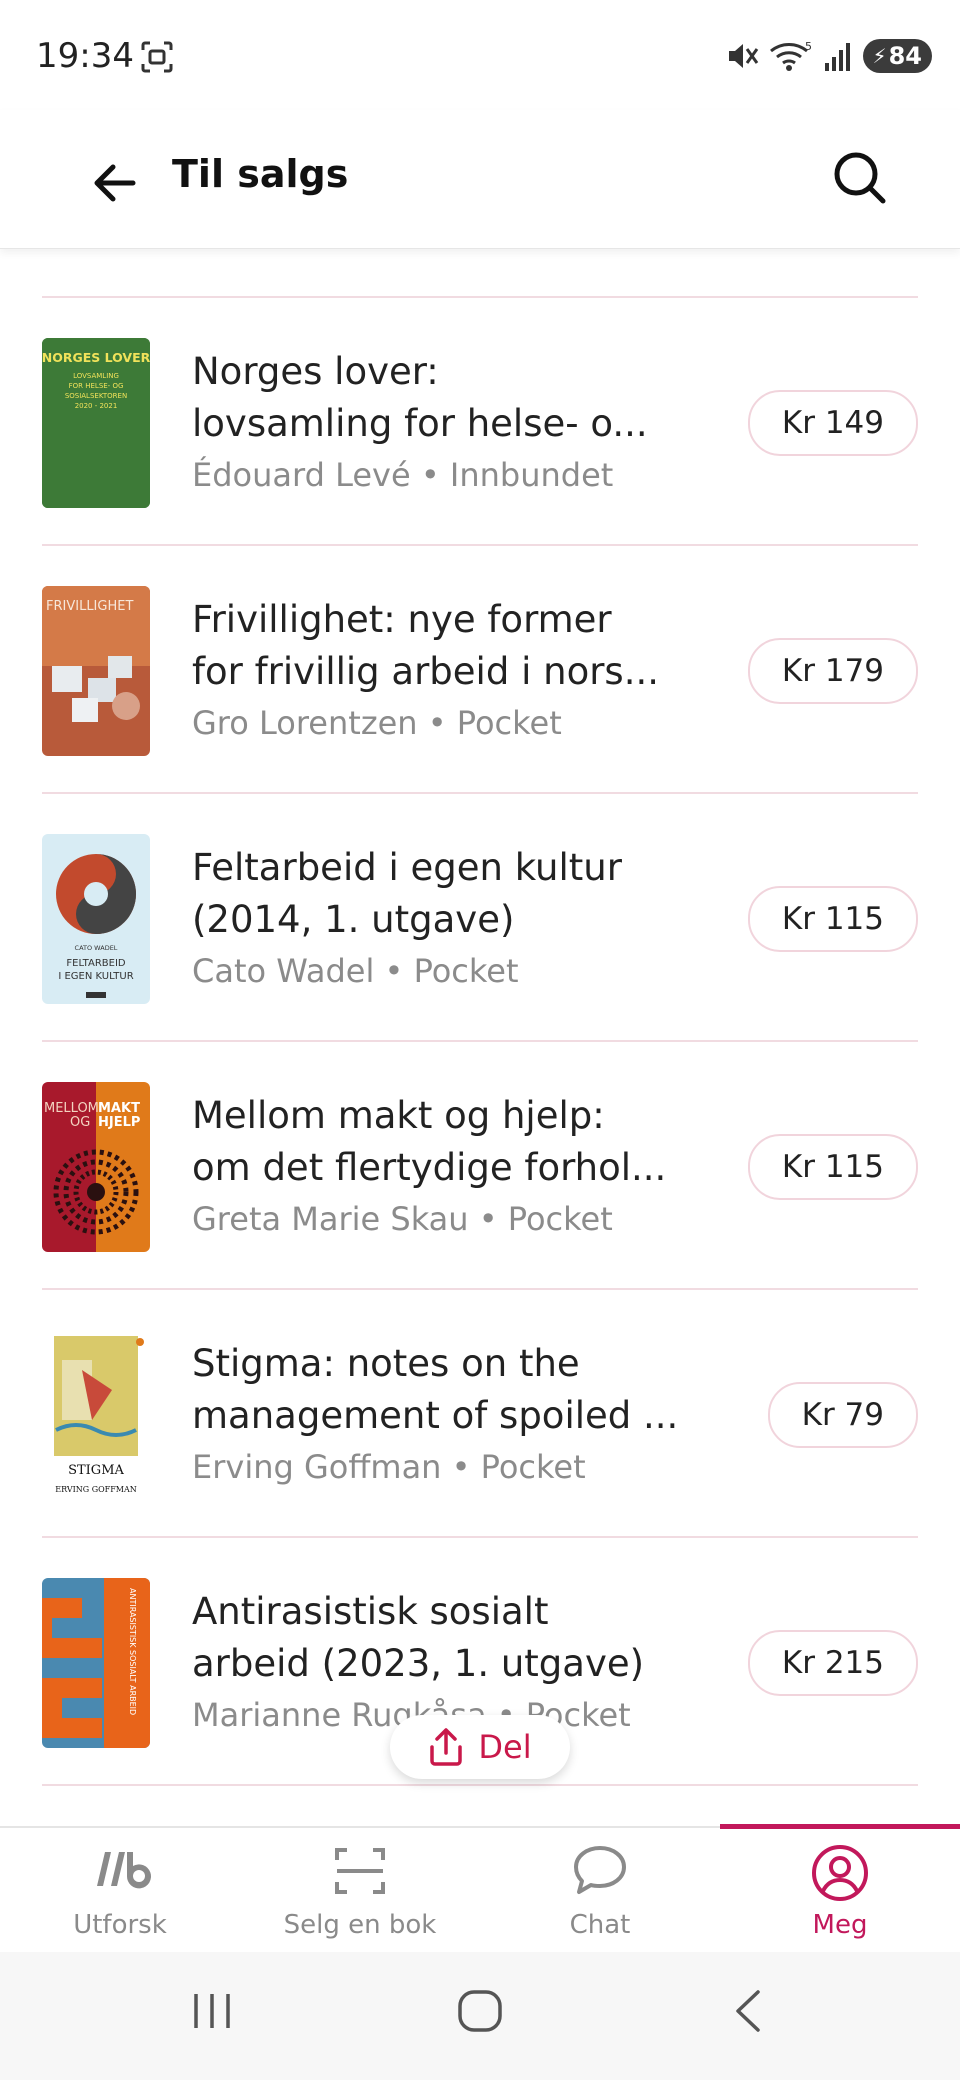  Describe the element at coordinates (89, 606) in the screenshot. I see `svg-text: FRIVILLIGHET` at that location.